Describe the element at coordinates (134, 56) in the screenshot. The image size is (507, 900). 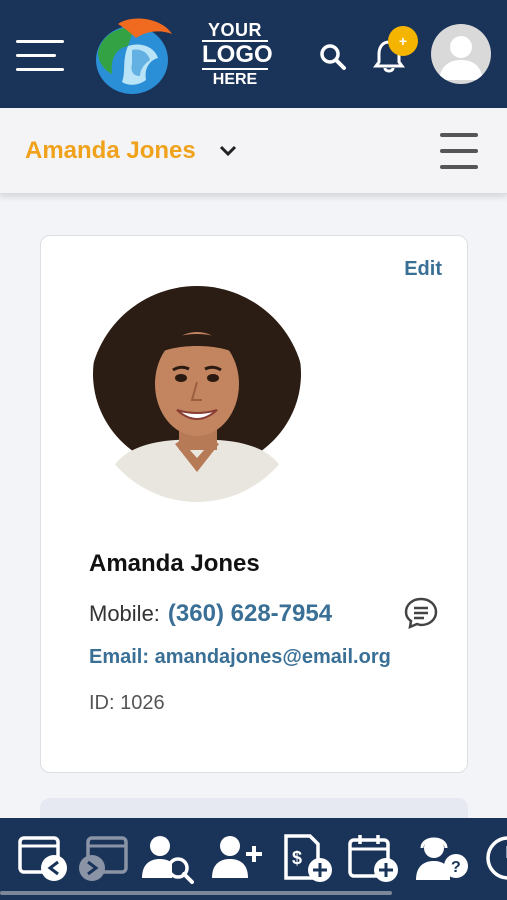
I see `globe-logo-icon` at that location.